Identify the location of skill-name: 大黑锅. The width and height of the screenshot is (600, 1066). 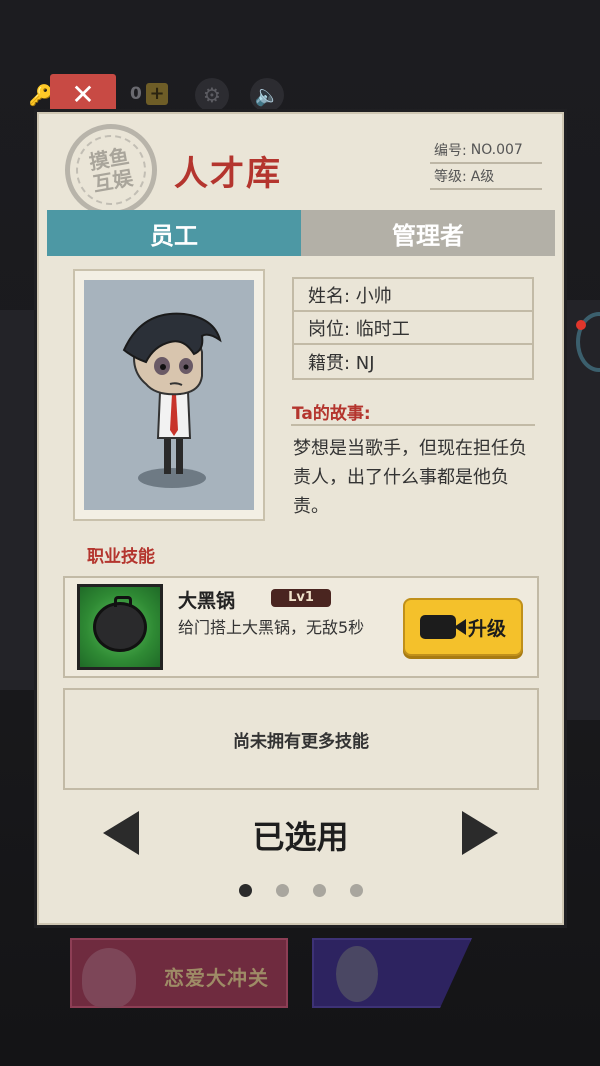
(207, 601).